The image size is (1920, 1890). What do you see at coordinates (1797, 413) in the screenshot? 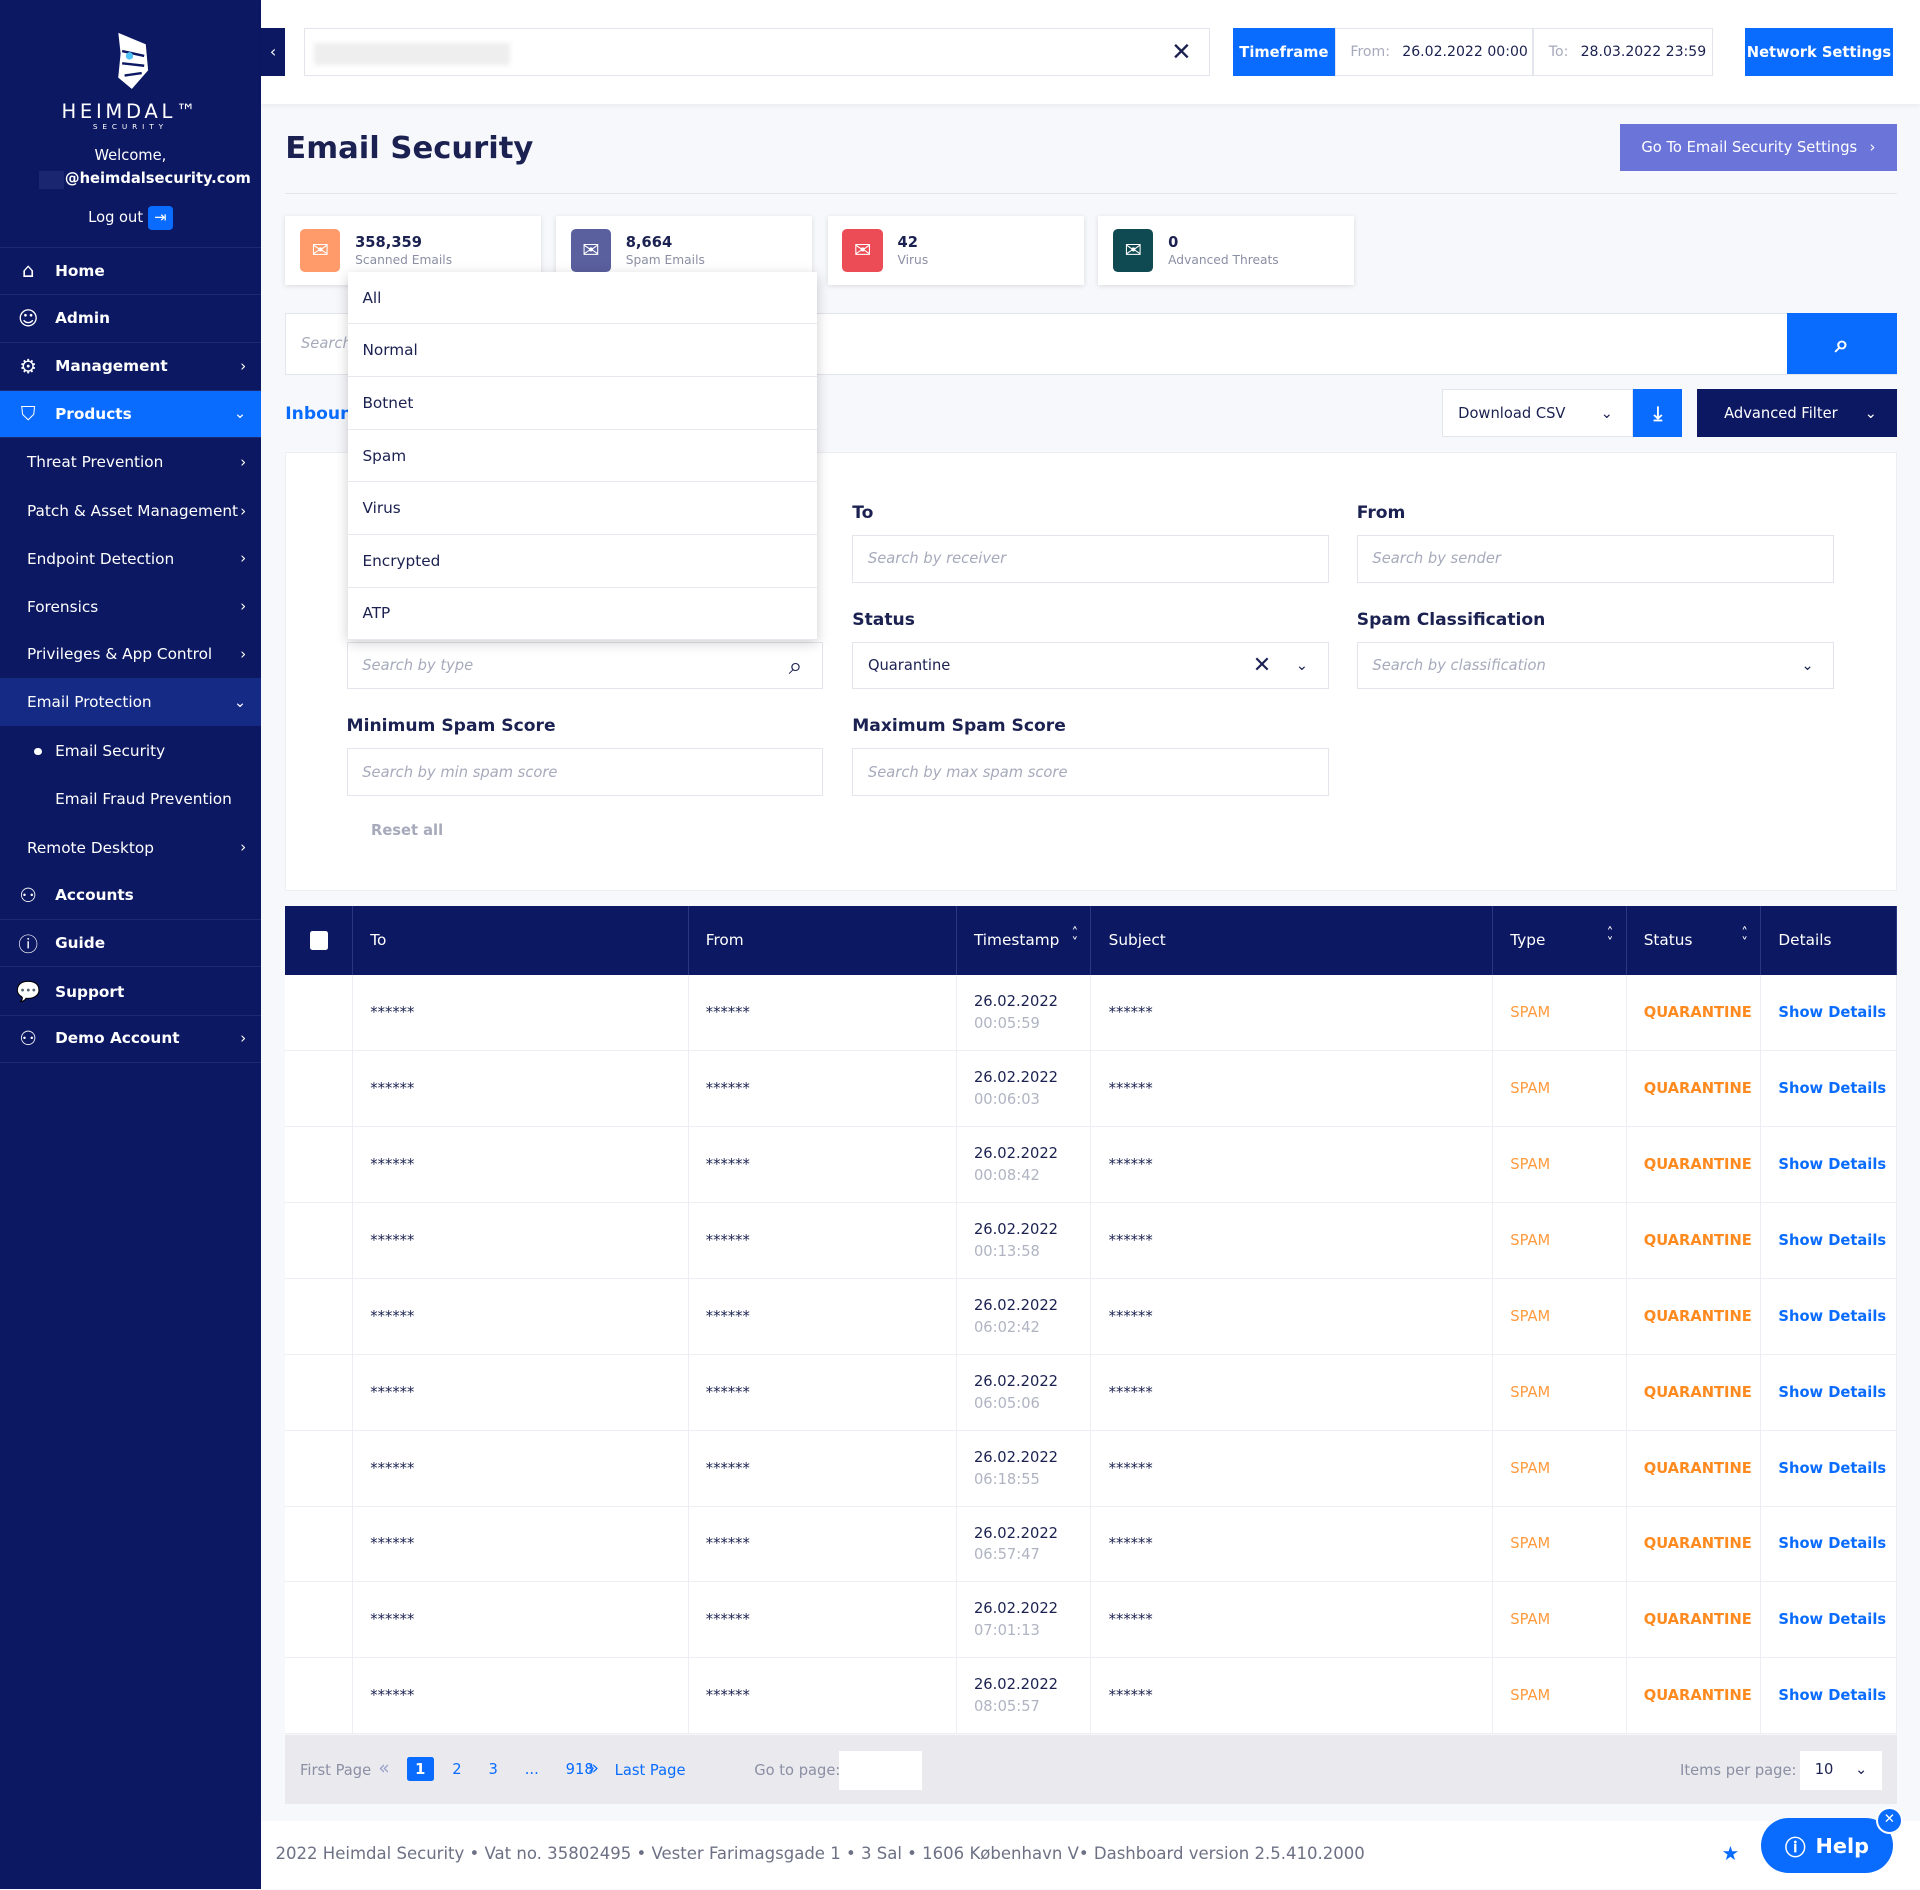
I see `advanced-filter-button: Advanced Filter ⌄` at bounding box center [1797, 413].